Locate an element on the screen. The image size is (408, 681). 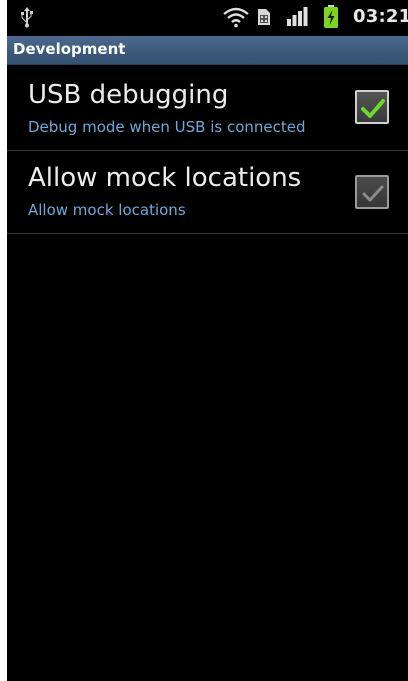
signal-icon is located at coordinates (298, 19).